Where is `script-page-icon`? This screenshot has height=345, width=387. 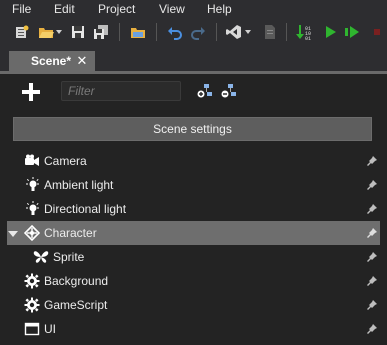 script-page-icon is located at coordinates (270, 32).